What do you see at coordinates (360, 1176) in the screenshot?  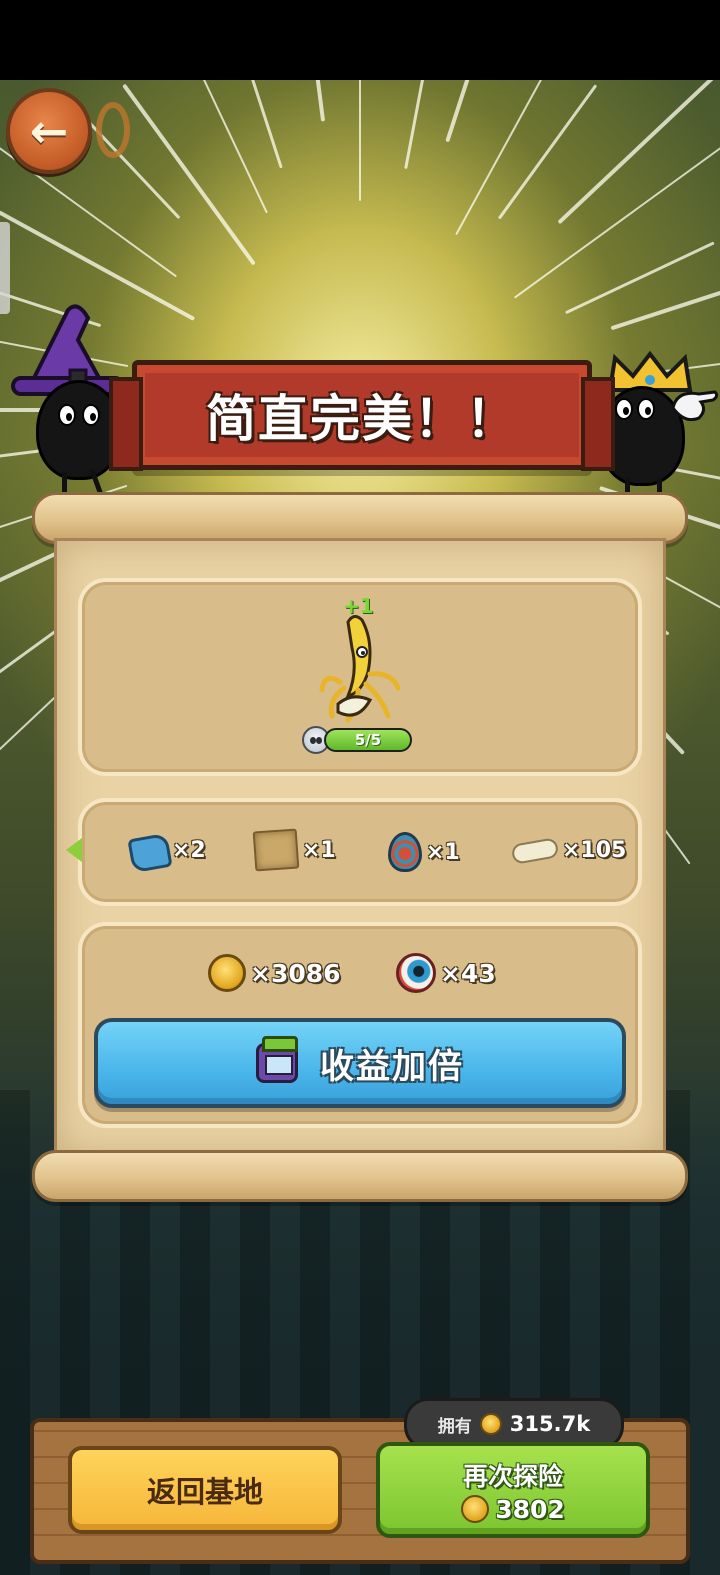 I see `scroll-bottom-rod` at bounding box center [360, 1176].